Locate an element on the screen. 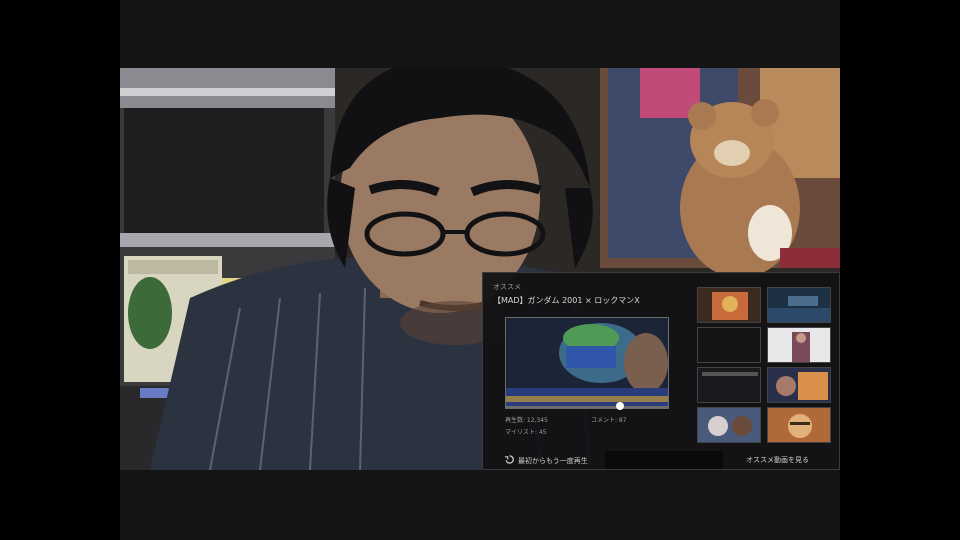 This screenshot has height=540, width=960. replay-button: 最初からもう一度再生 is located at coordinates (546, 460).